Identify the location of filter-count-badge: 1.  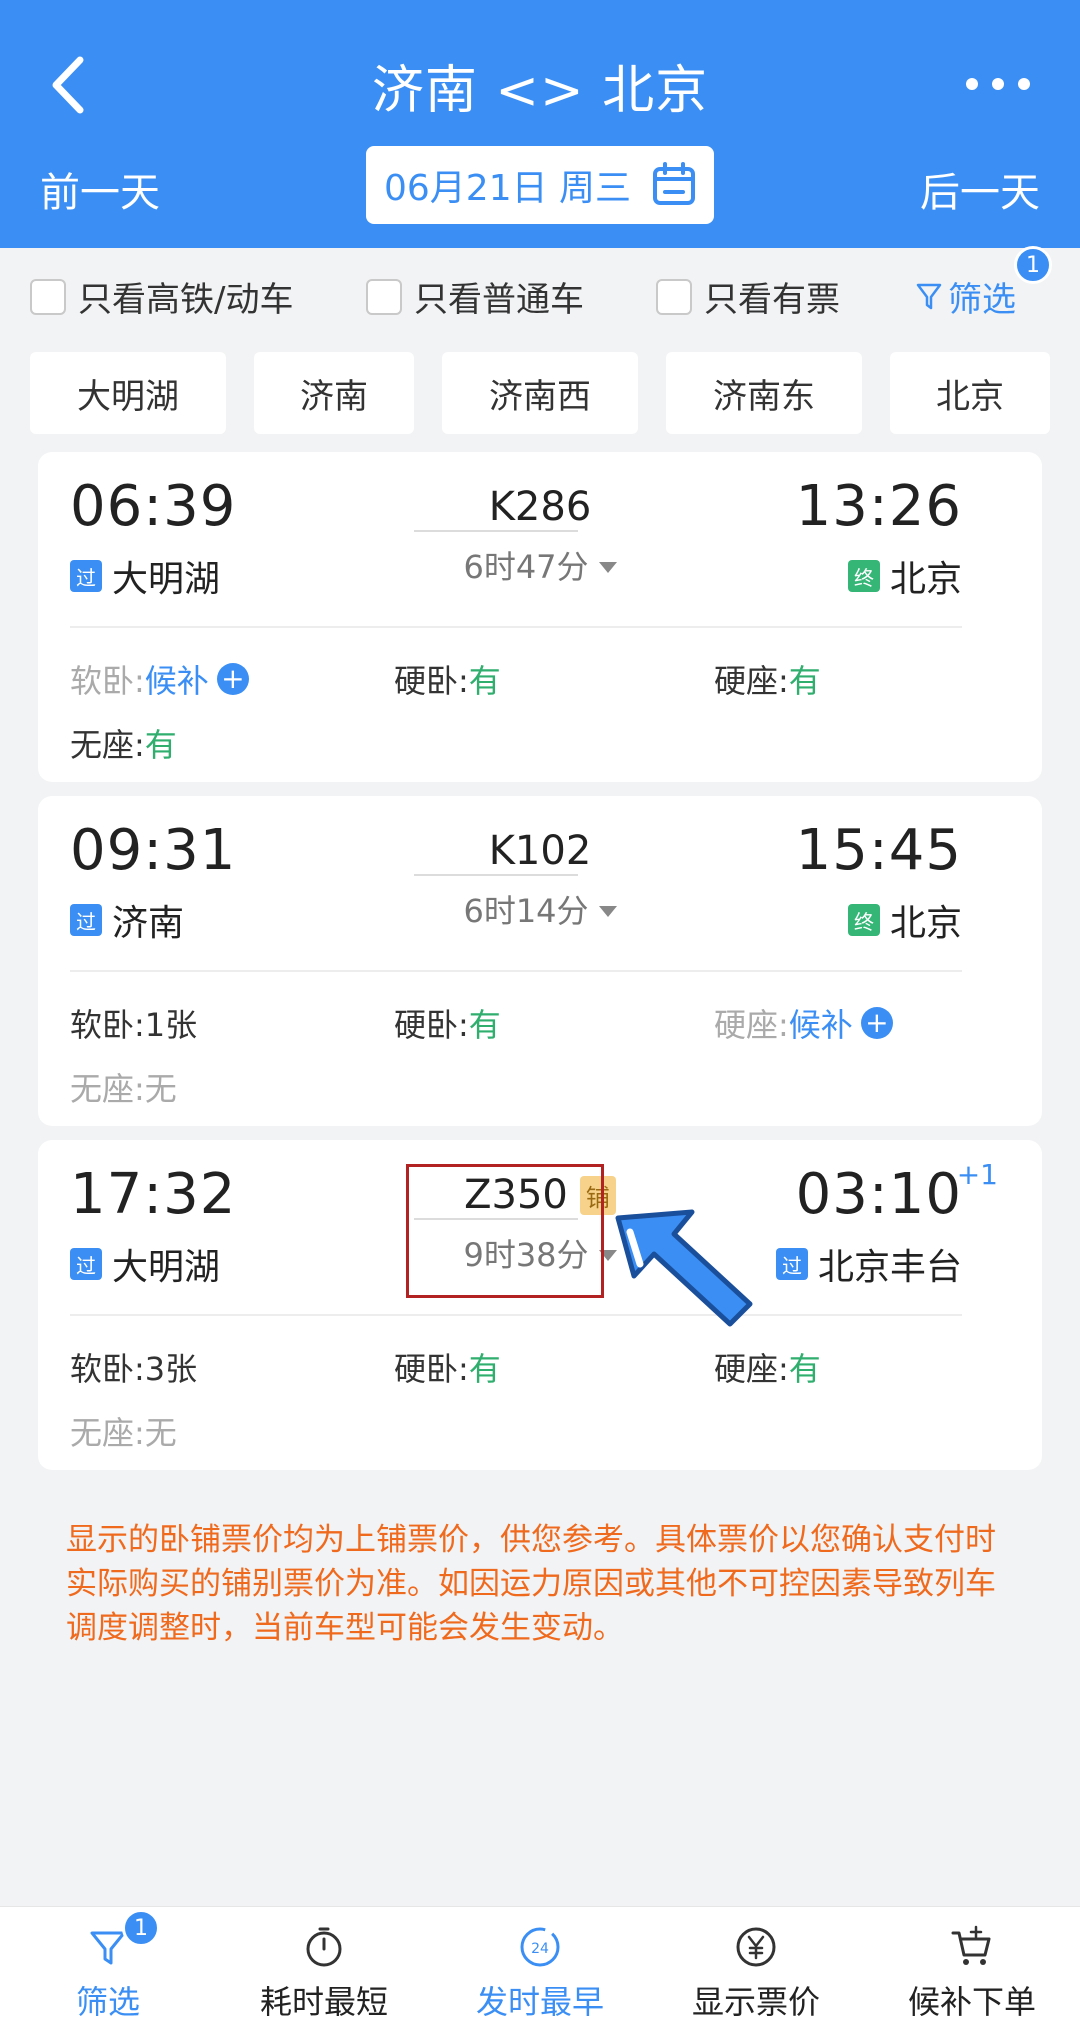
(1033, 265).